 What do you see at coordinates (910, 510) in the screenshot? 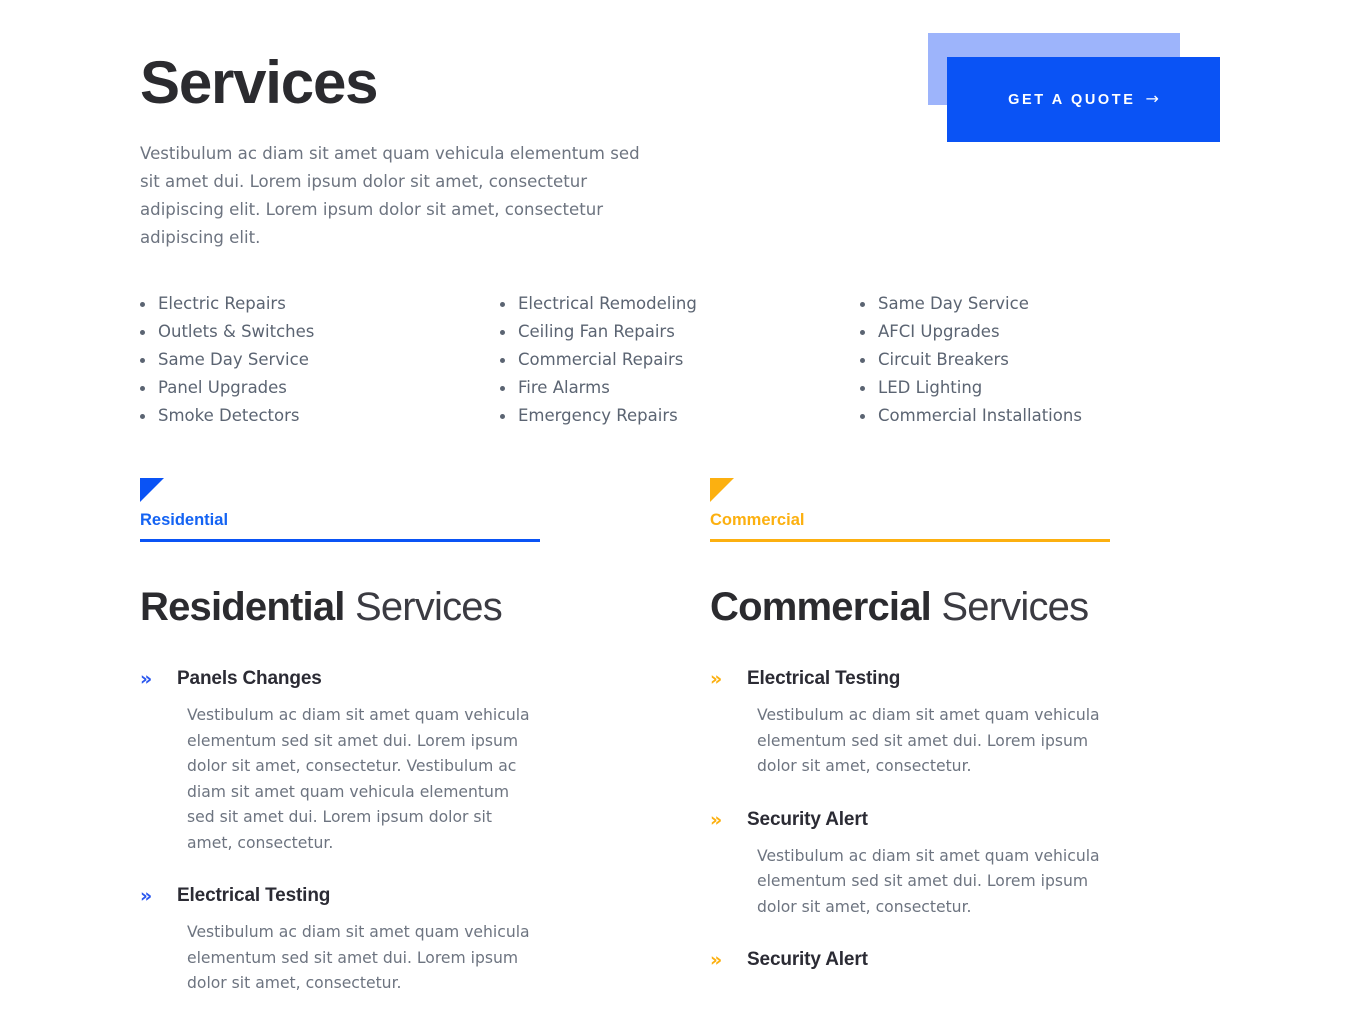
I see `tab-commercial: Commercial` at bounding box center [910, 510].